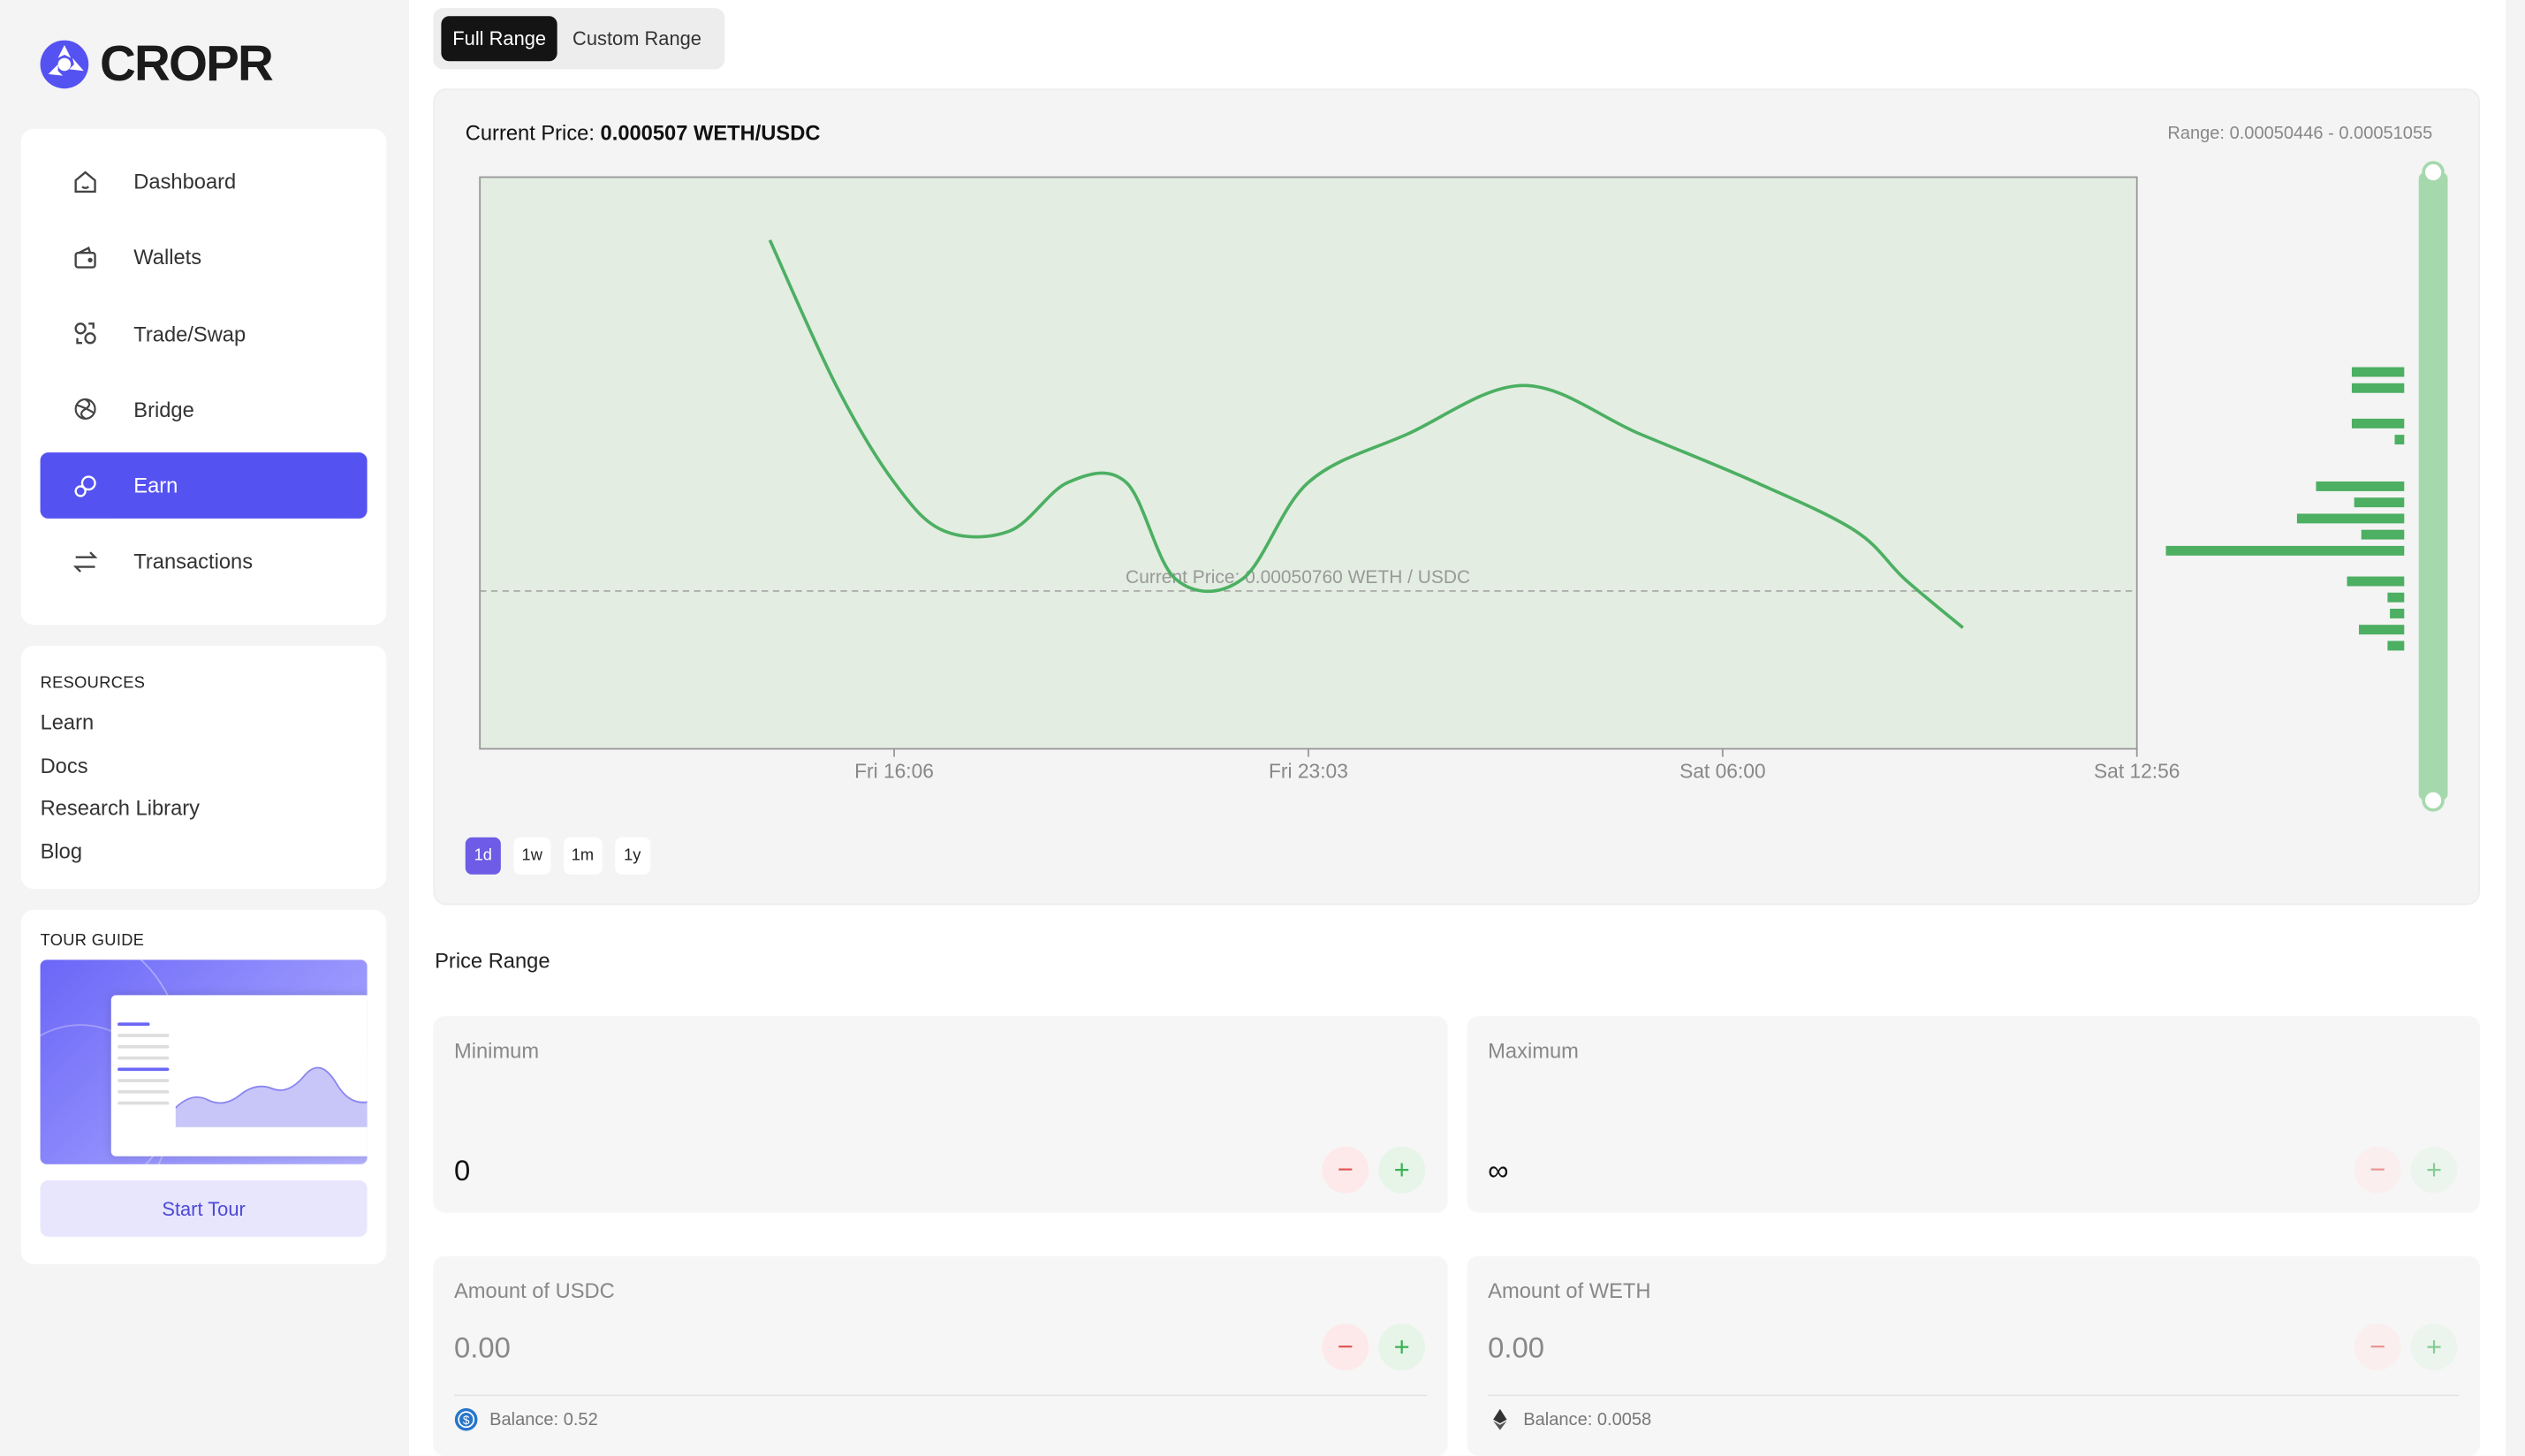  Describe the element at coordinates (940, 1356) in the screenshot. I see `amount-usdc-field: Amount of USDC 0.00 − + $ Balance: 0.52` at that location.